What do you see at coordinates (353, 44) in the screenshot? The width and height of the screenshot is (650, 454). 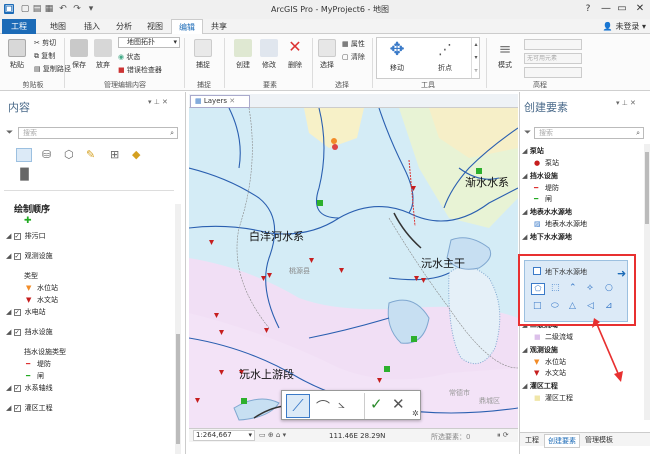 I see `attributes-button: ▦ 属性` at bounding box center [353, 44].